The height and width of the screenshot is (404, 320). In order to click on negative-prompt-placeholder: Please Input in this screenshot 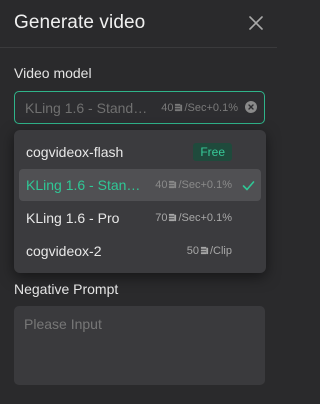, I will do `click(63, 324)`.